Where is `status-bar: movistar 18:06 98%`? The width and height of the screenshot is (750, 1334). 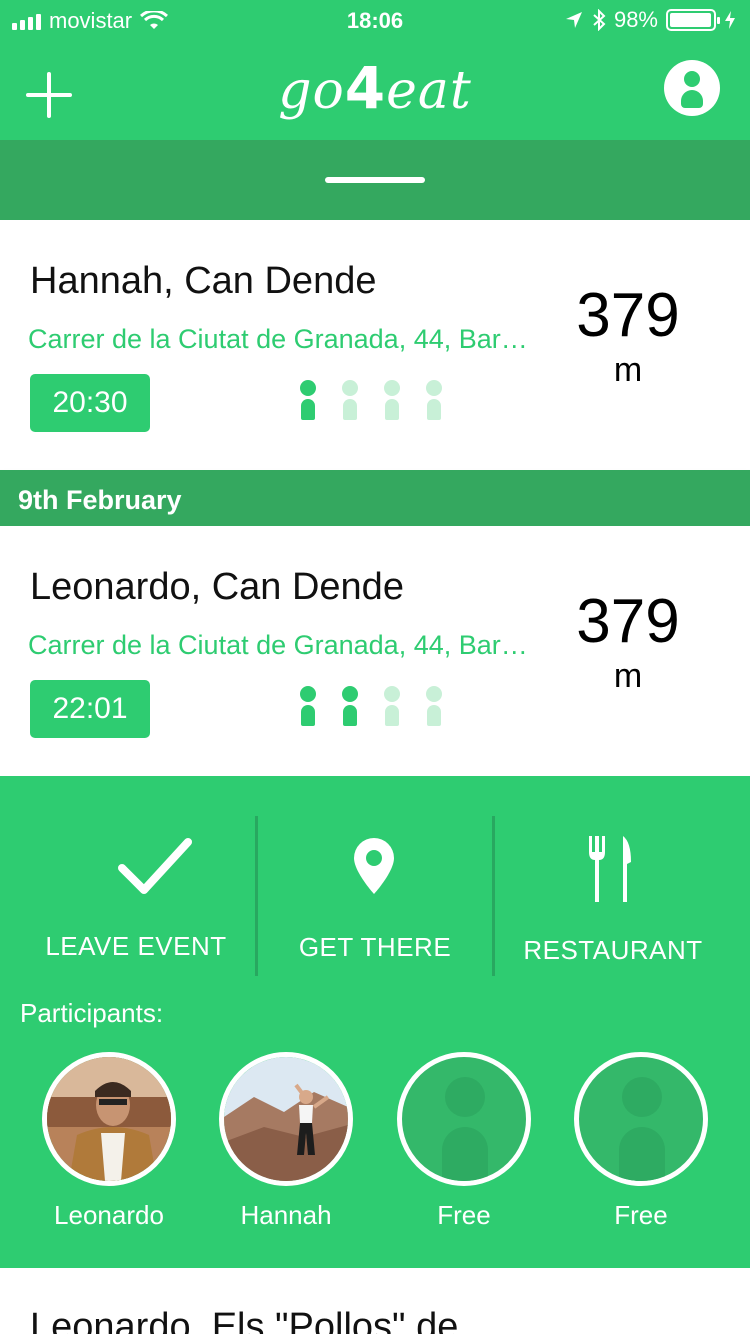
status-bar: movistar 18:06 98% is located at coordinates (375, 20).